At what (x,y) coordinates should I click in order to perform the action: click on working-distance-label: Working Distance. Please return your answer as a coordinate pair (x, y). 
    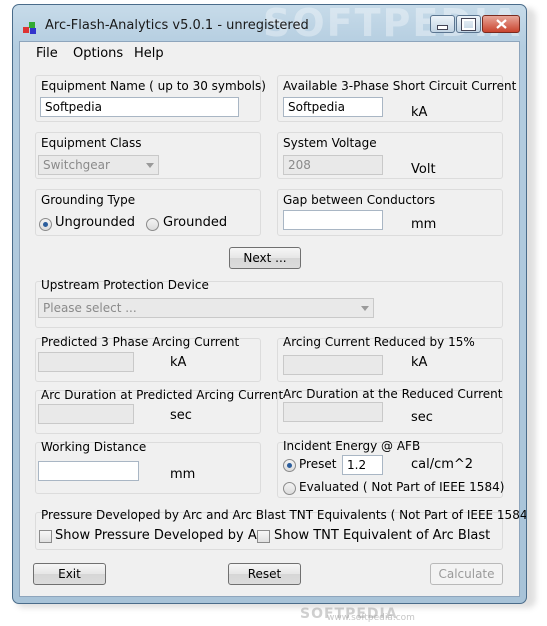
    Looking at the image, I should click on (94, 447).